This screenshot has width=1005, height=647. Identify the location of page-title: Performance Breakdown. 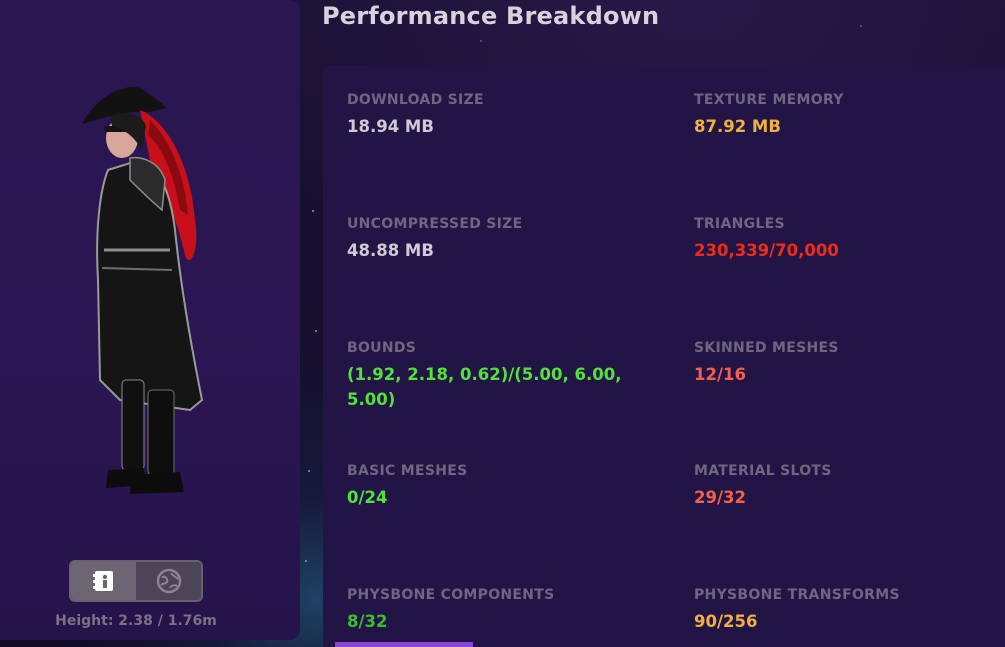
(491, 16).